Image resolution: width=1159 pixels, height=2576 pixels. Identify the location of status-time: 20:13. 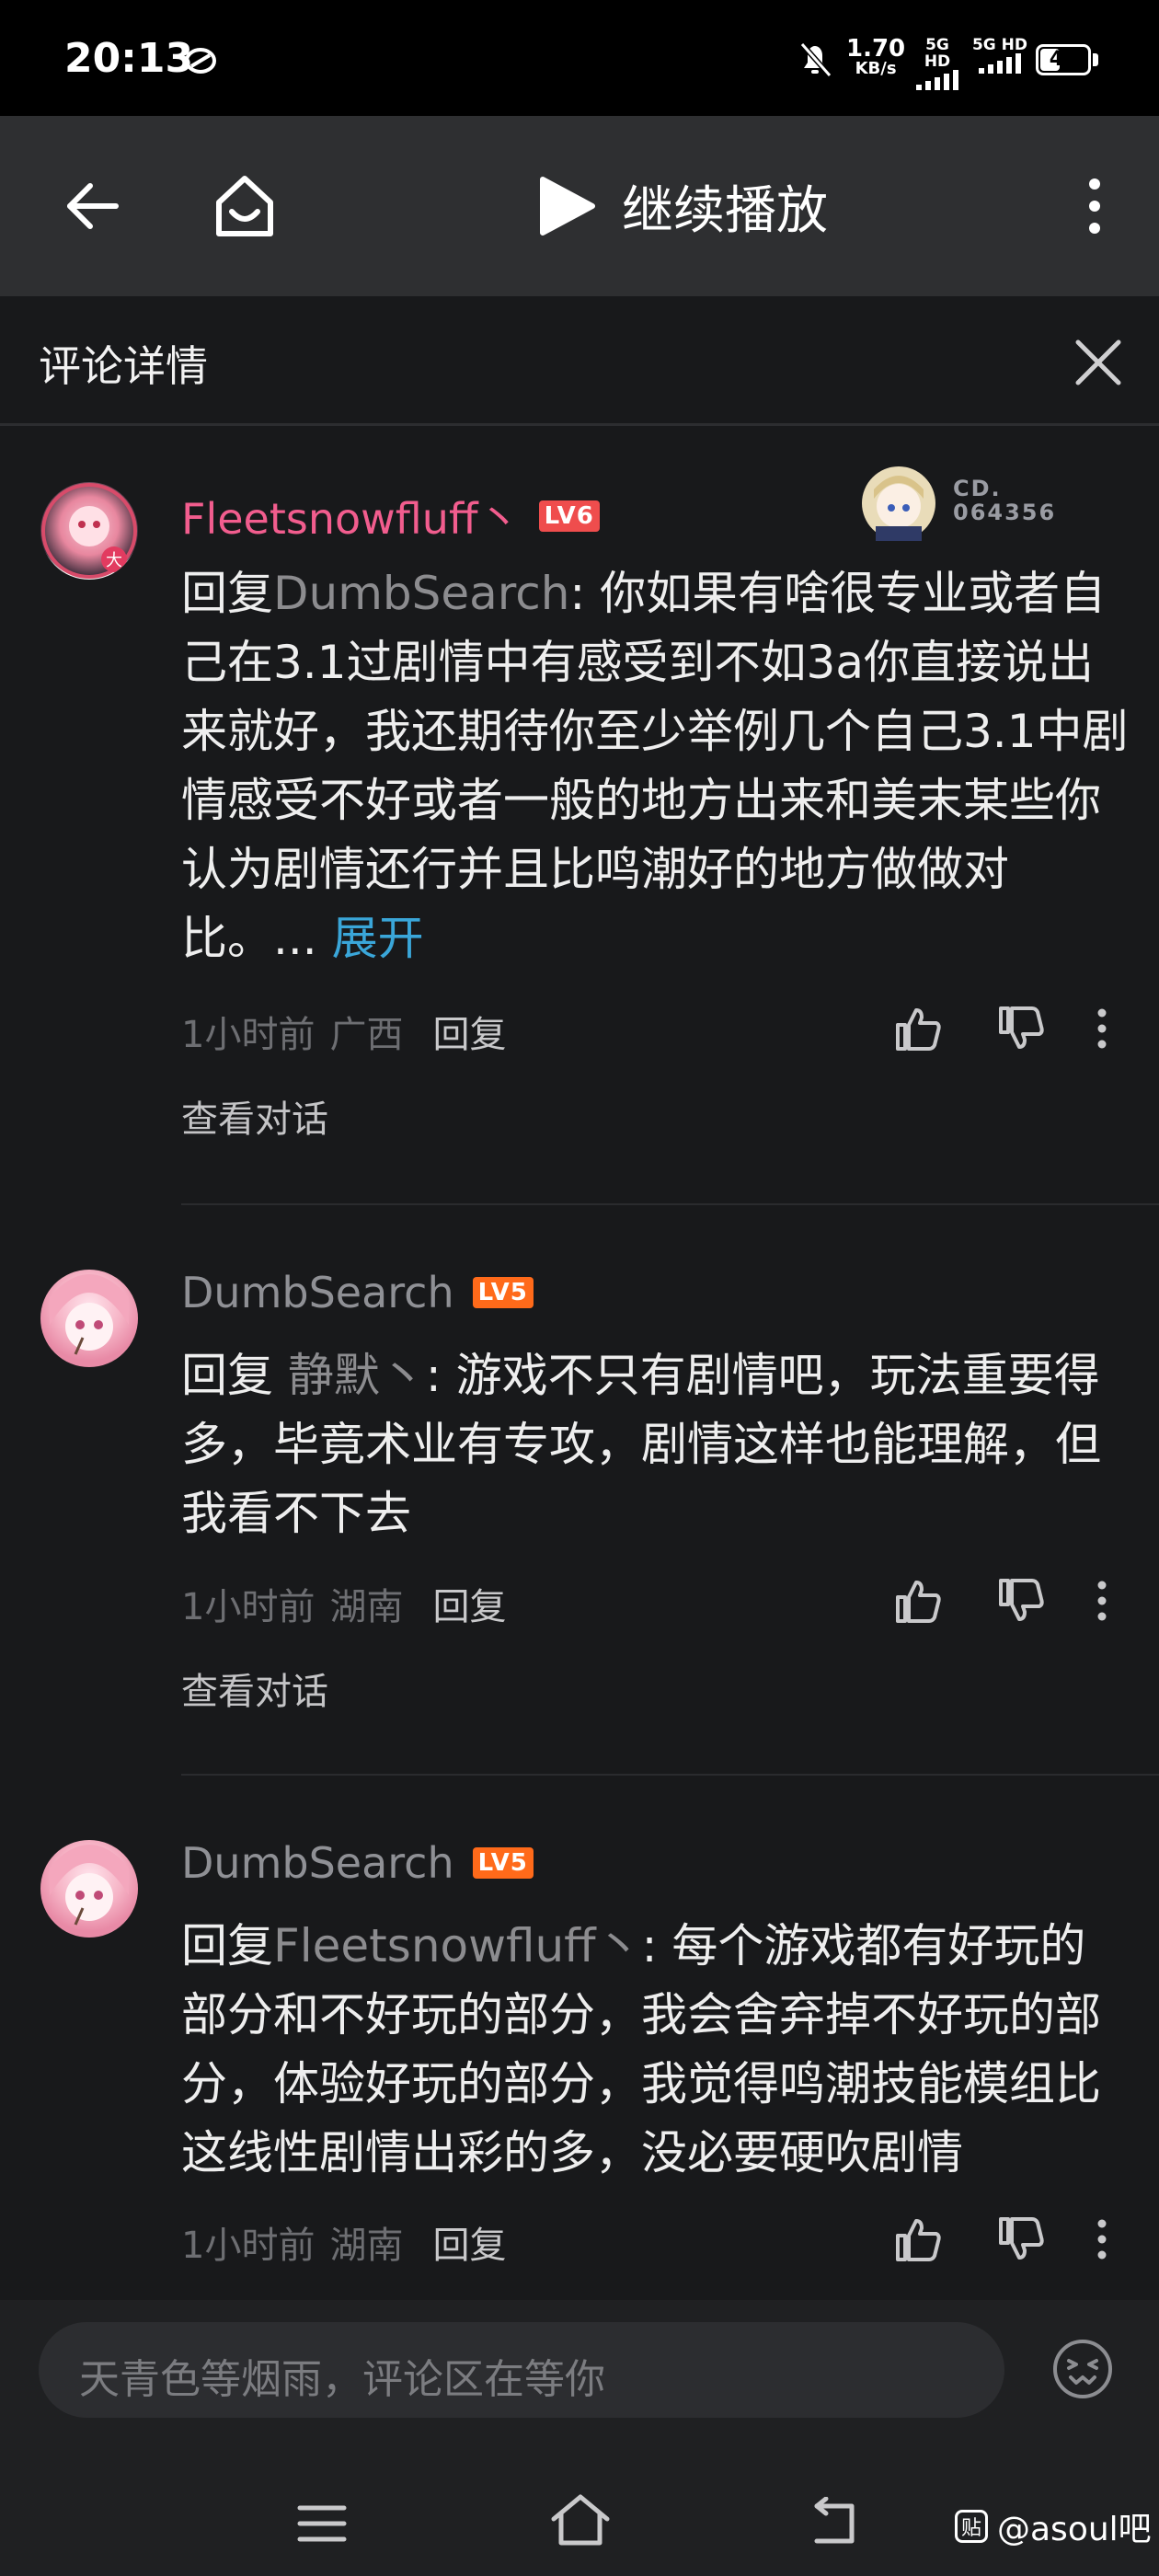
(129, 58).